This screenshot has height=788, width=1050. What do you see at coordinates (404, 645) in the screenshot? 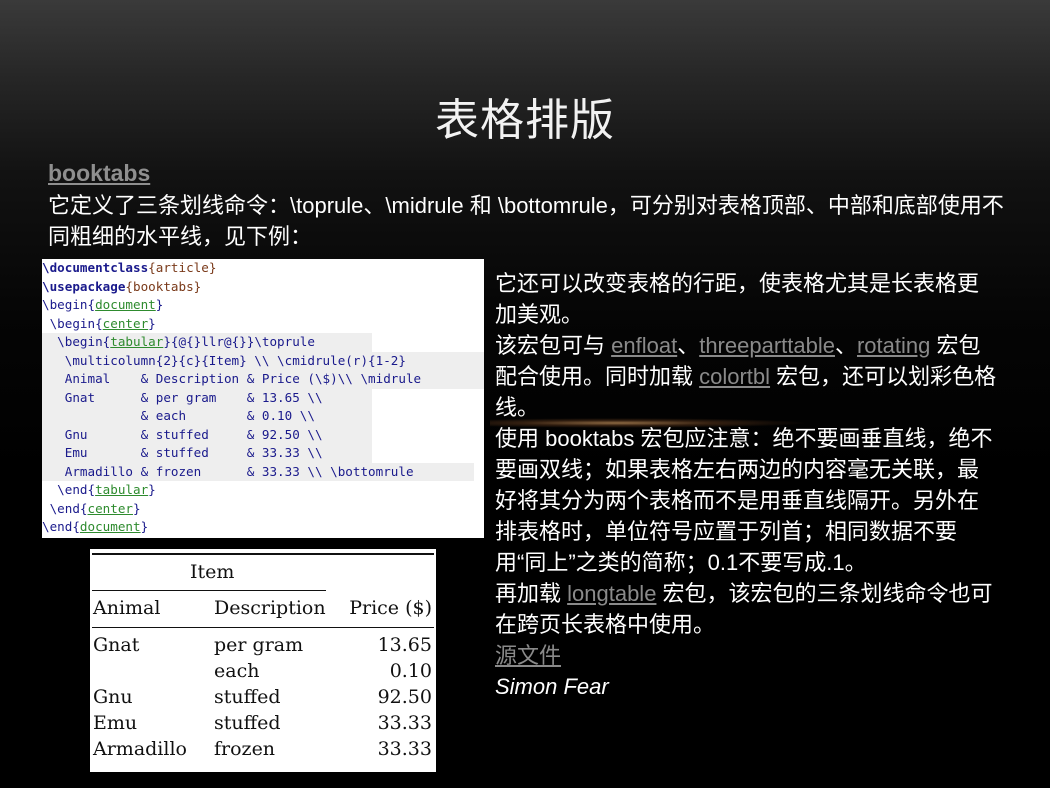
I see `table-cell: 13.65` at bounding box center [404, 645].